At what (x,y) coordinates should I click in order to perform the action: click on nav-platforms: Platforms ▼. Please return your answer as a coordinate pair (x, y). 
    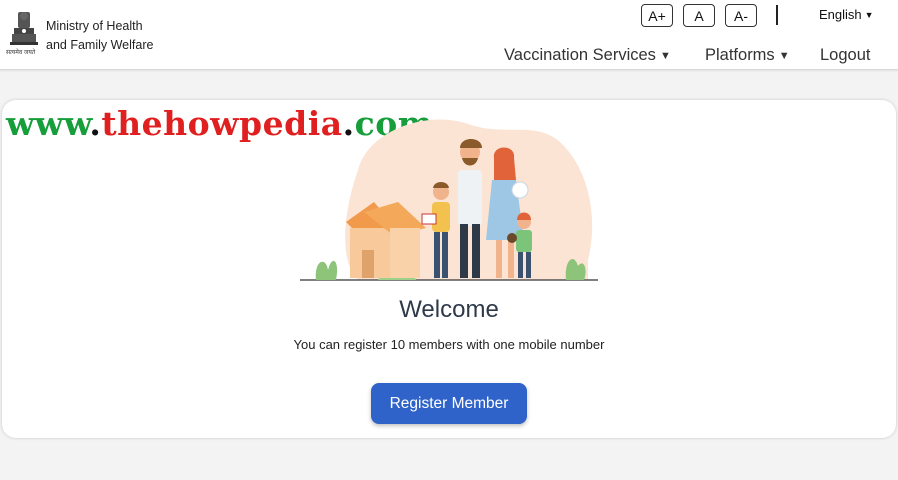
    Looking at the image, I should click on (747, 55).